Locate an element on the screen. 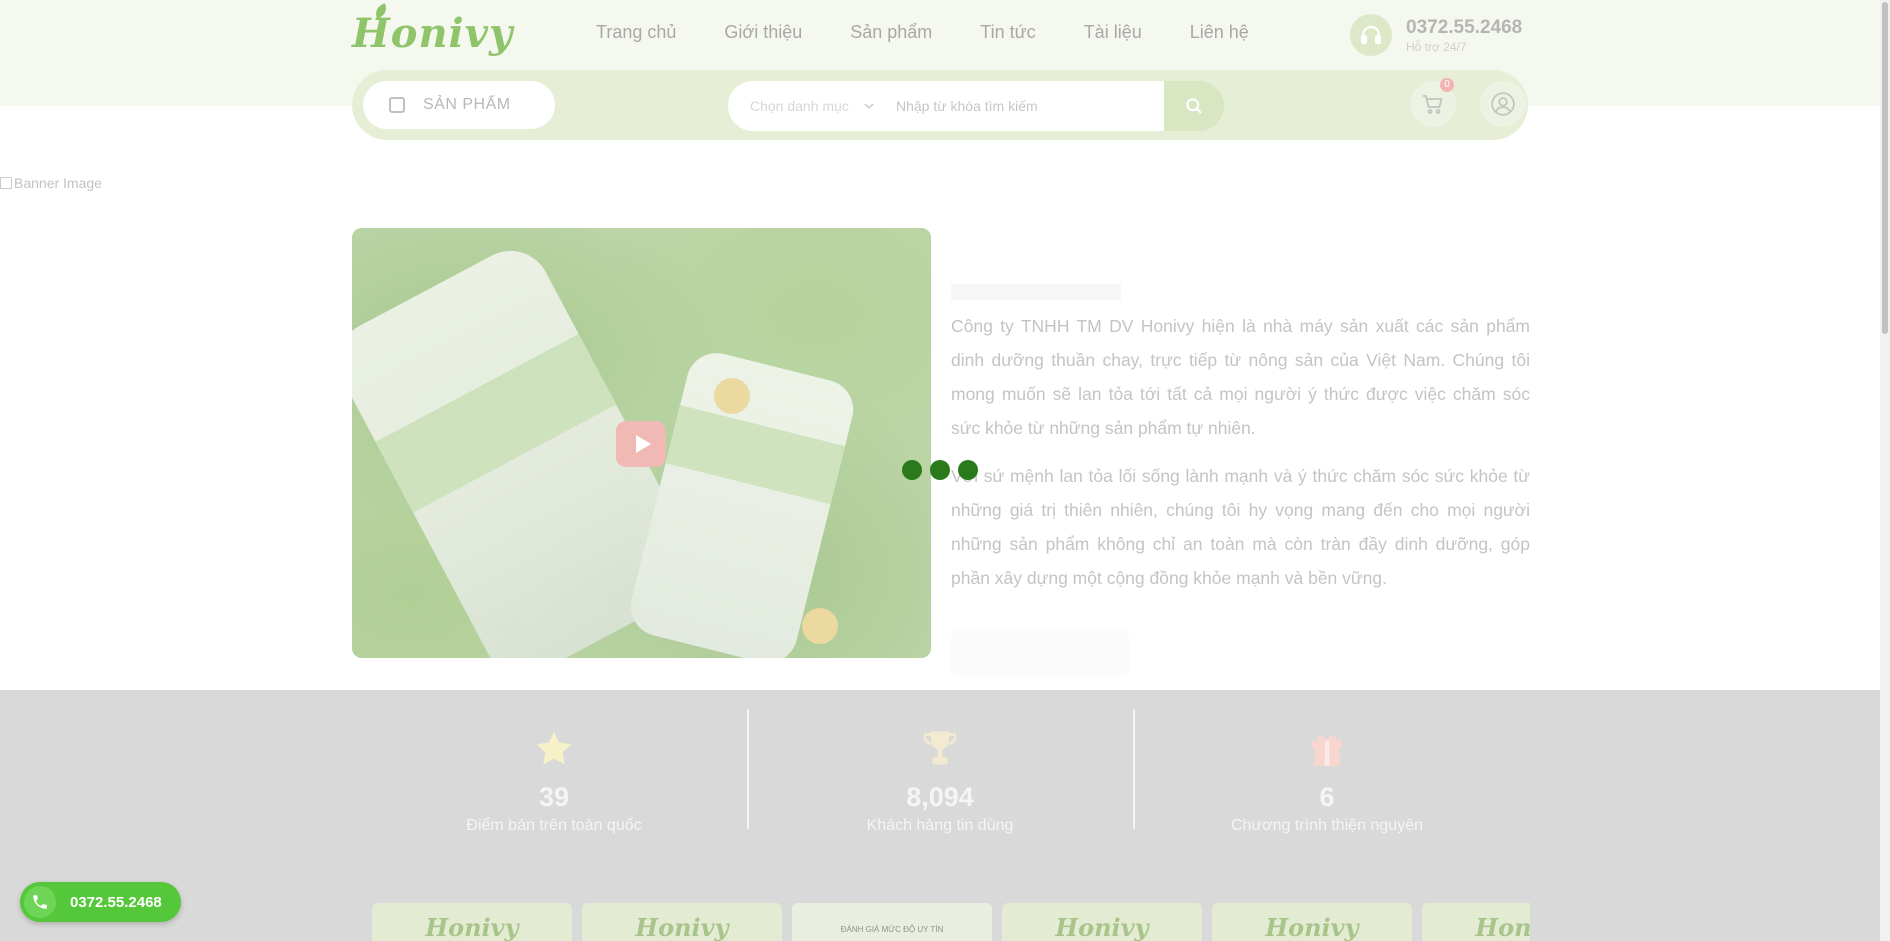 Image resolution: width=1890 pixels, height=941 pixels. search-bar: SẢN PHẨM Chọn danh mục 0 is located at coordinates (940, 105).